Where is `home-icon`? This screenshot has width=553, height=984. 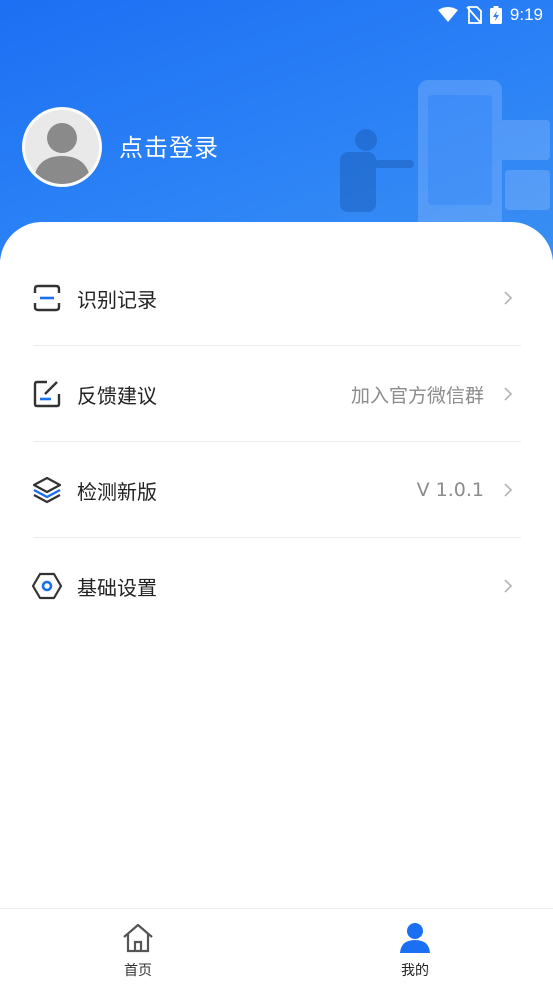
home-icon is located at coordinates (138, 938).